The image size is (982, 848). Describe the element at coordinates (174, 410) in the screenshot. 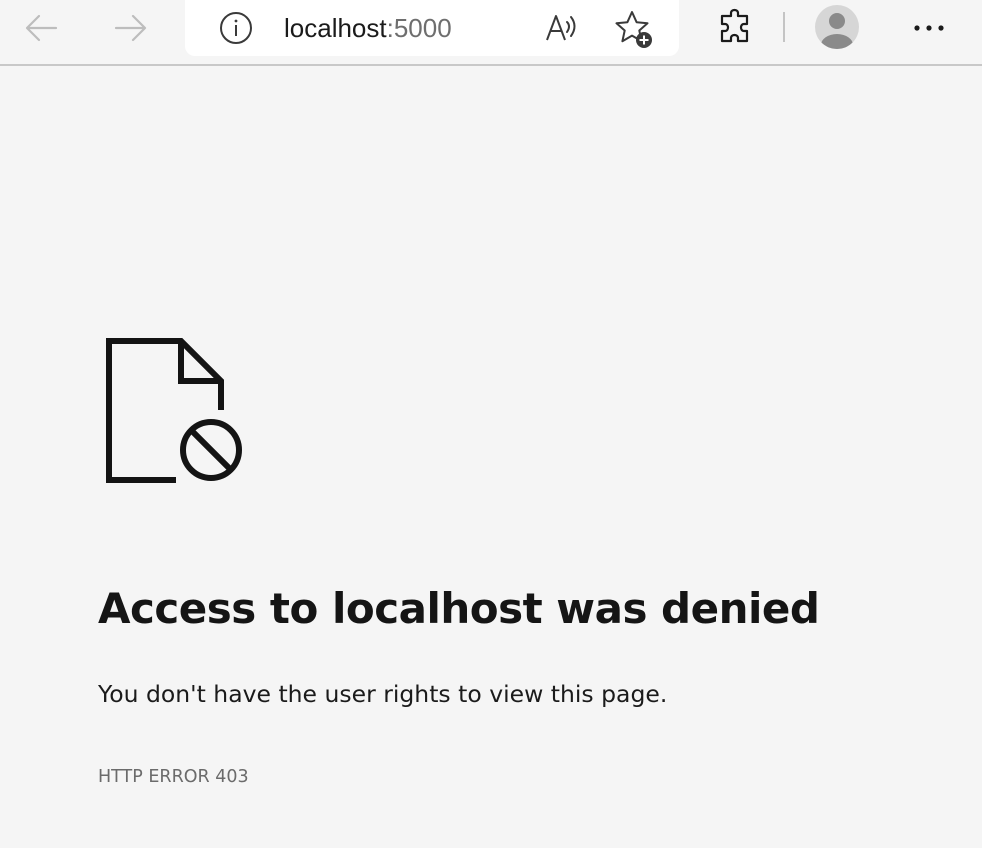

I see `document-blocked-icon` at that location.